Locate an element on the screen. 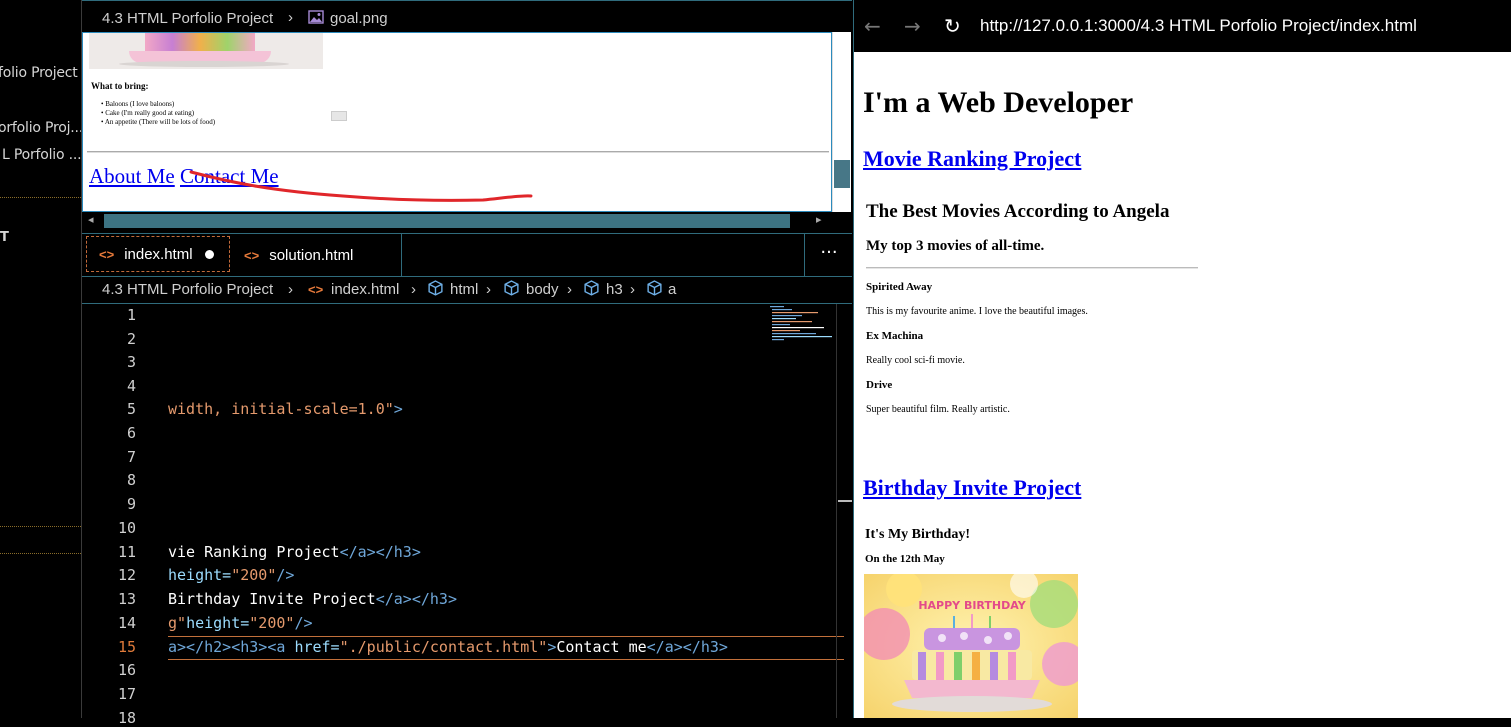 Image resolution: width=1511 pixels, height=727 pixels. birthday-cake-image: HAPPY BIRTHDAY is located at coordinates (971, 646).